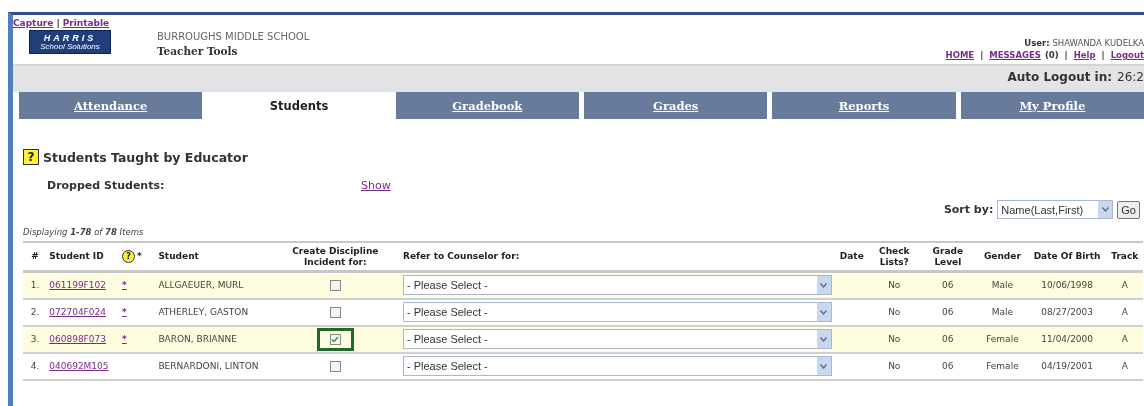  What do you see at coordinates (111, 105) in the screenshot?
I see `nav-tab: Attendance` at bounding box center [111, 105].